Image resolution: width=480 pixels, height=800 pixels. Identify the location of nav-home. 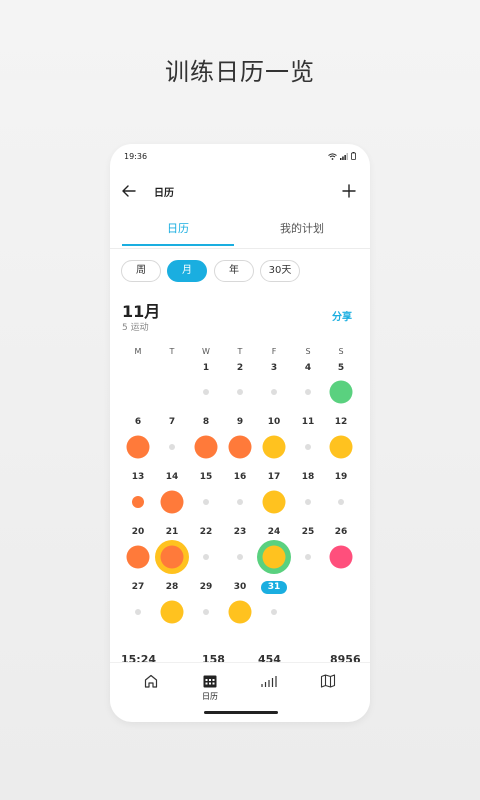
(151, 682).